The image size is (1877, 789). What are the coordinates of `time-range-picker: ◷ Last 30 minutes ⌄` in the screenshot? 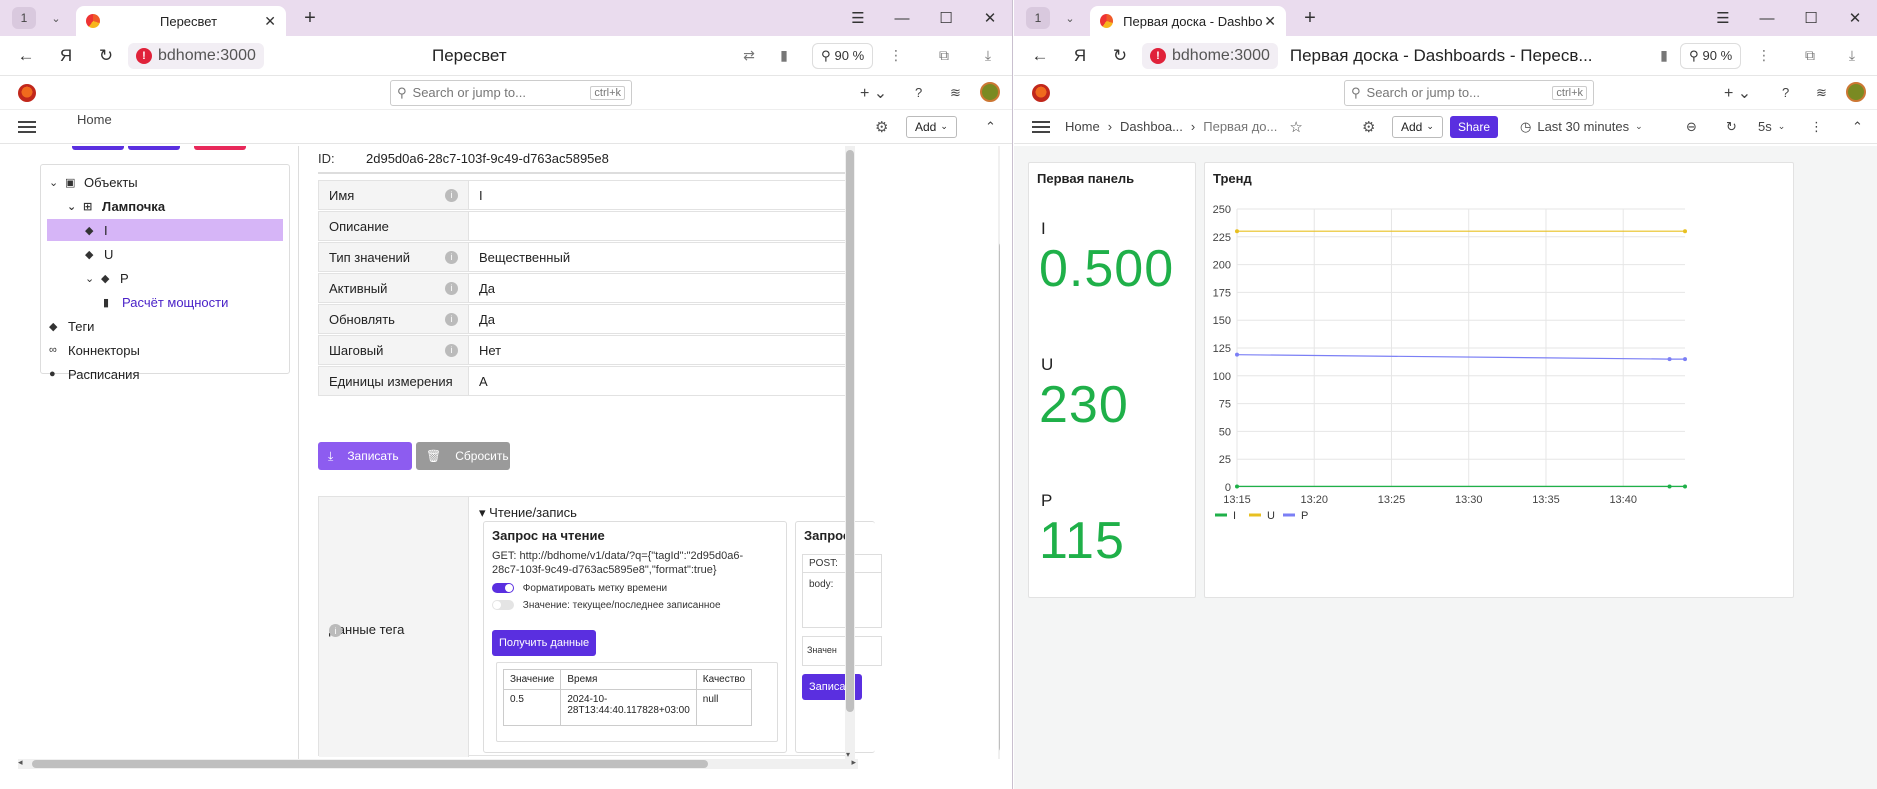 It's located at (1581, 127).